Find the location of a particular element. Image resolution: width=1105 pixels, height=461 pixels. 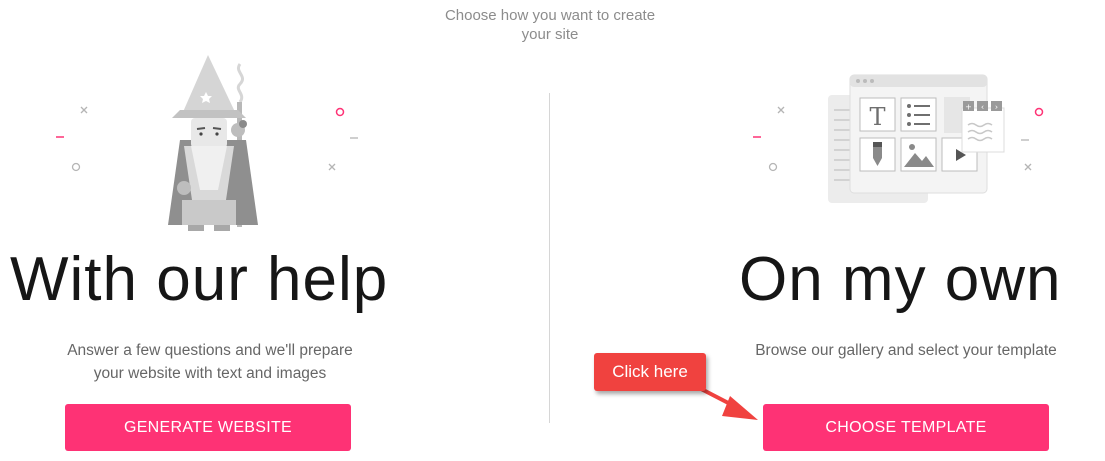

page-subtitle-line-2: your site is located at coordinates (550, 34).